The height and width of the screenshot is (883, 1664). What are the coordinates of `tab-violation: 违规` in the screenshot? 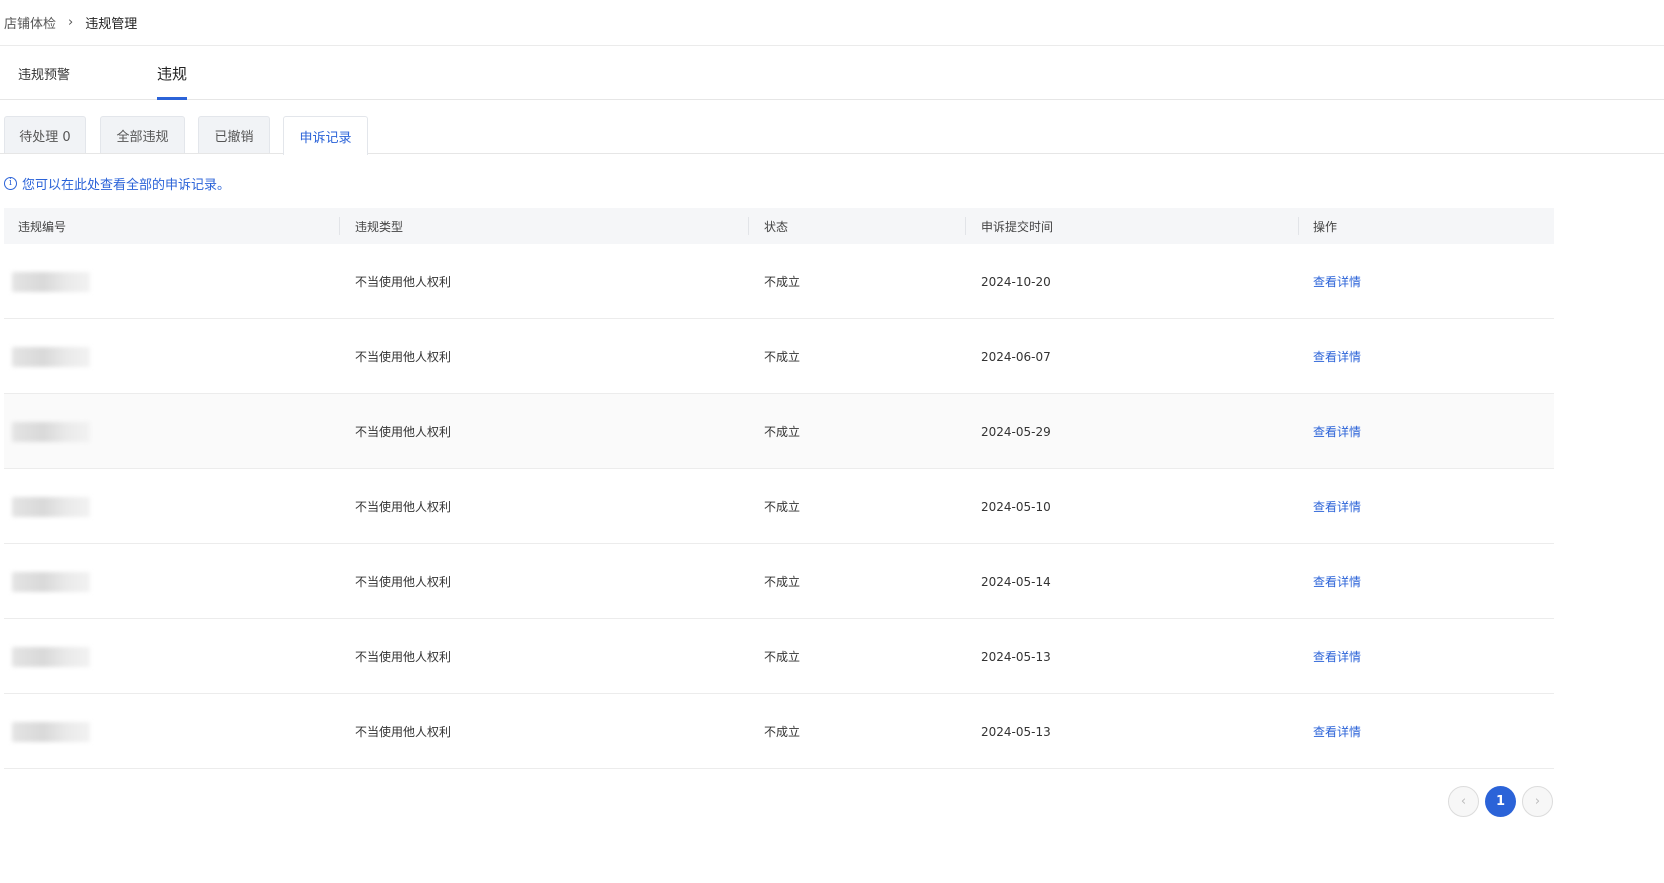 It's located at (172, 73).